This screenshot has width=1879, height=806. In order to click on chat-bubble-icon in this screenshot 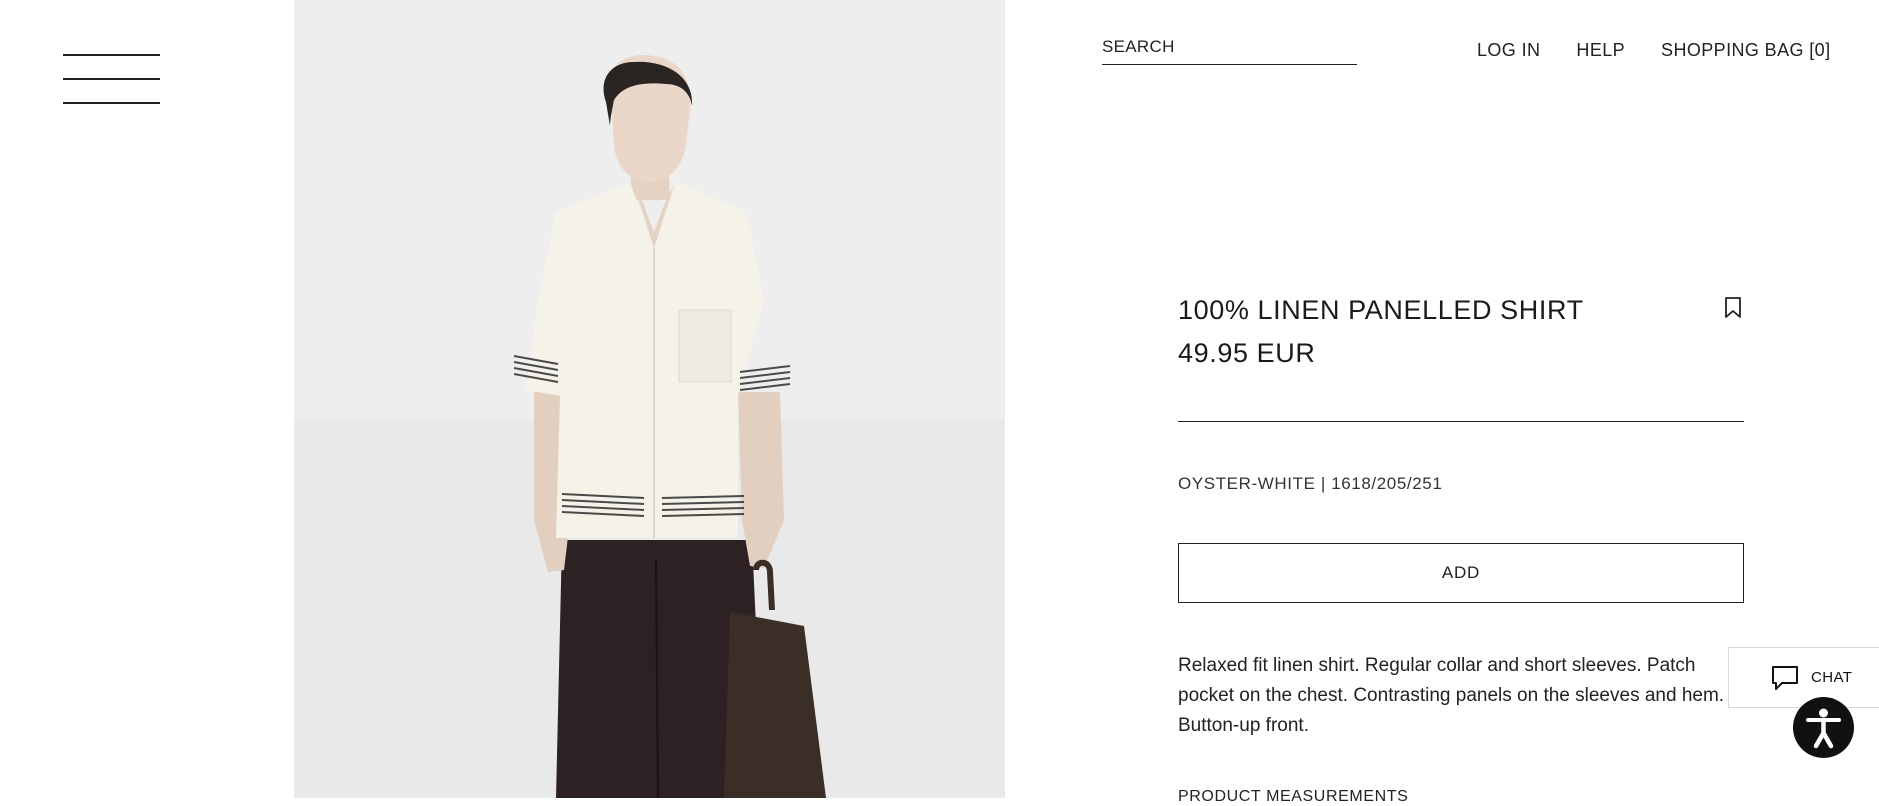, I will do `click(1785, 677)`.